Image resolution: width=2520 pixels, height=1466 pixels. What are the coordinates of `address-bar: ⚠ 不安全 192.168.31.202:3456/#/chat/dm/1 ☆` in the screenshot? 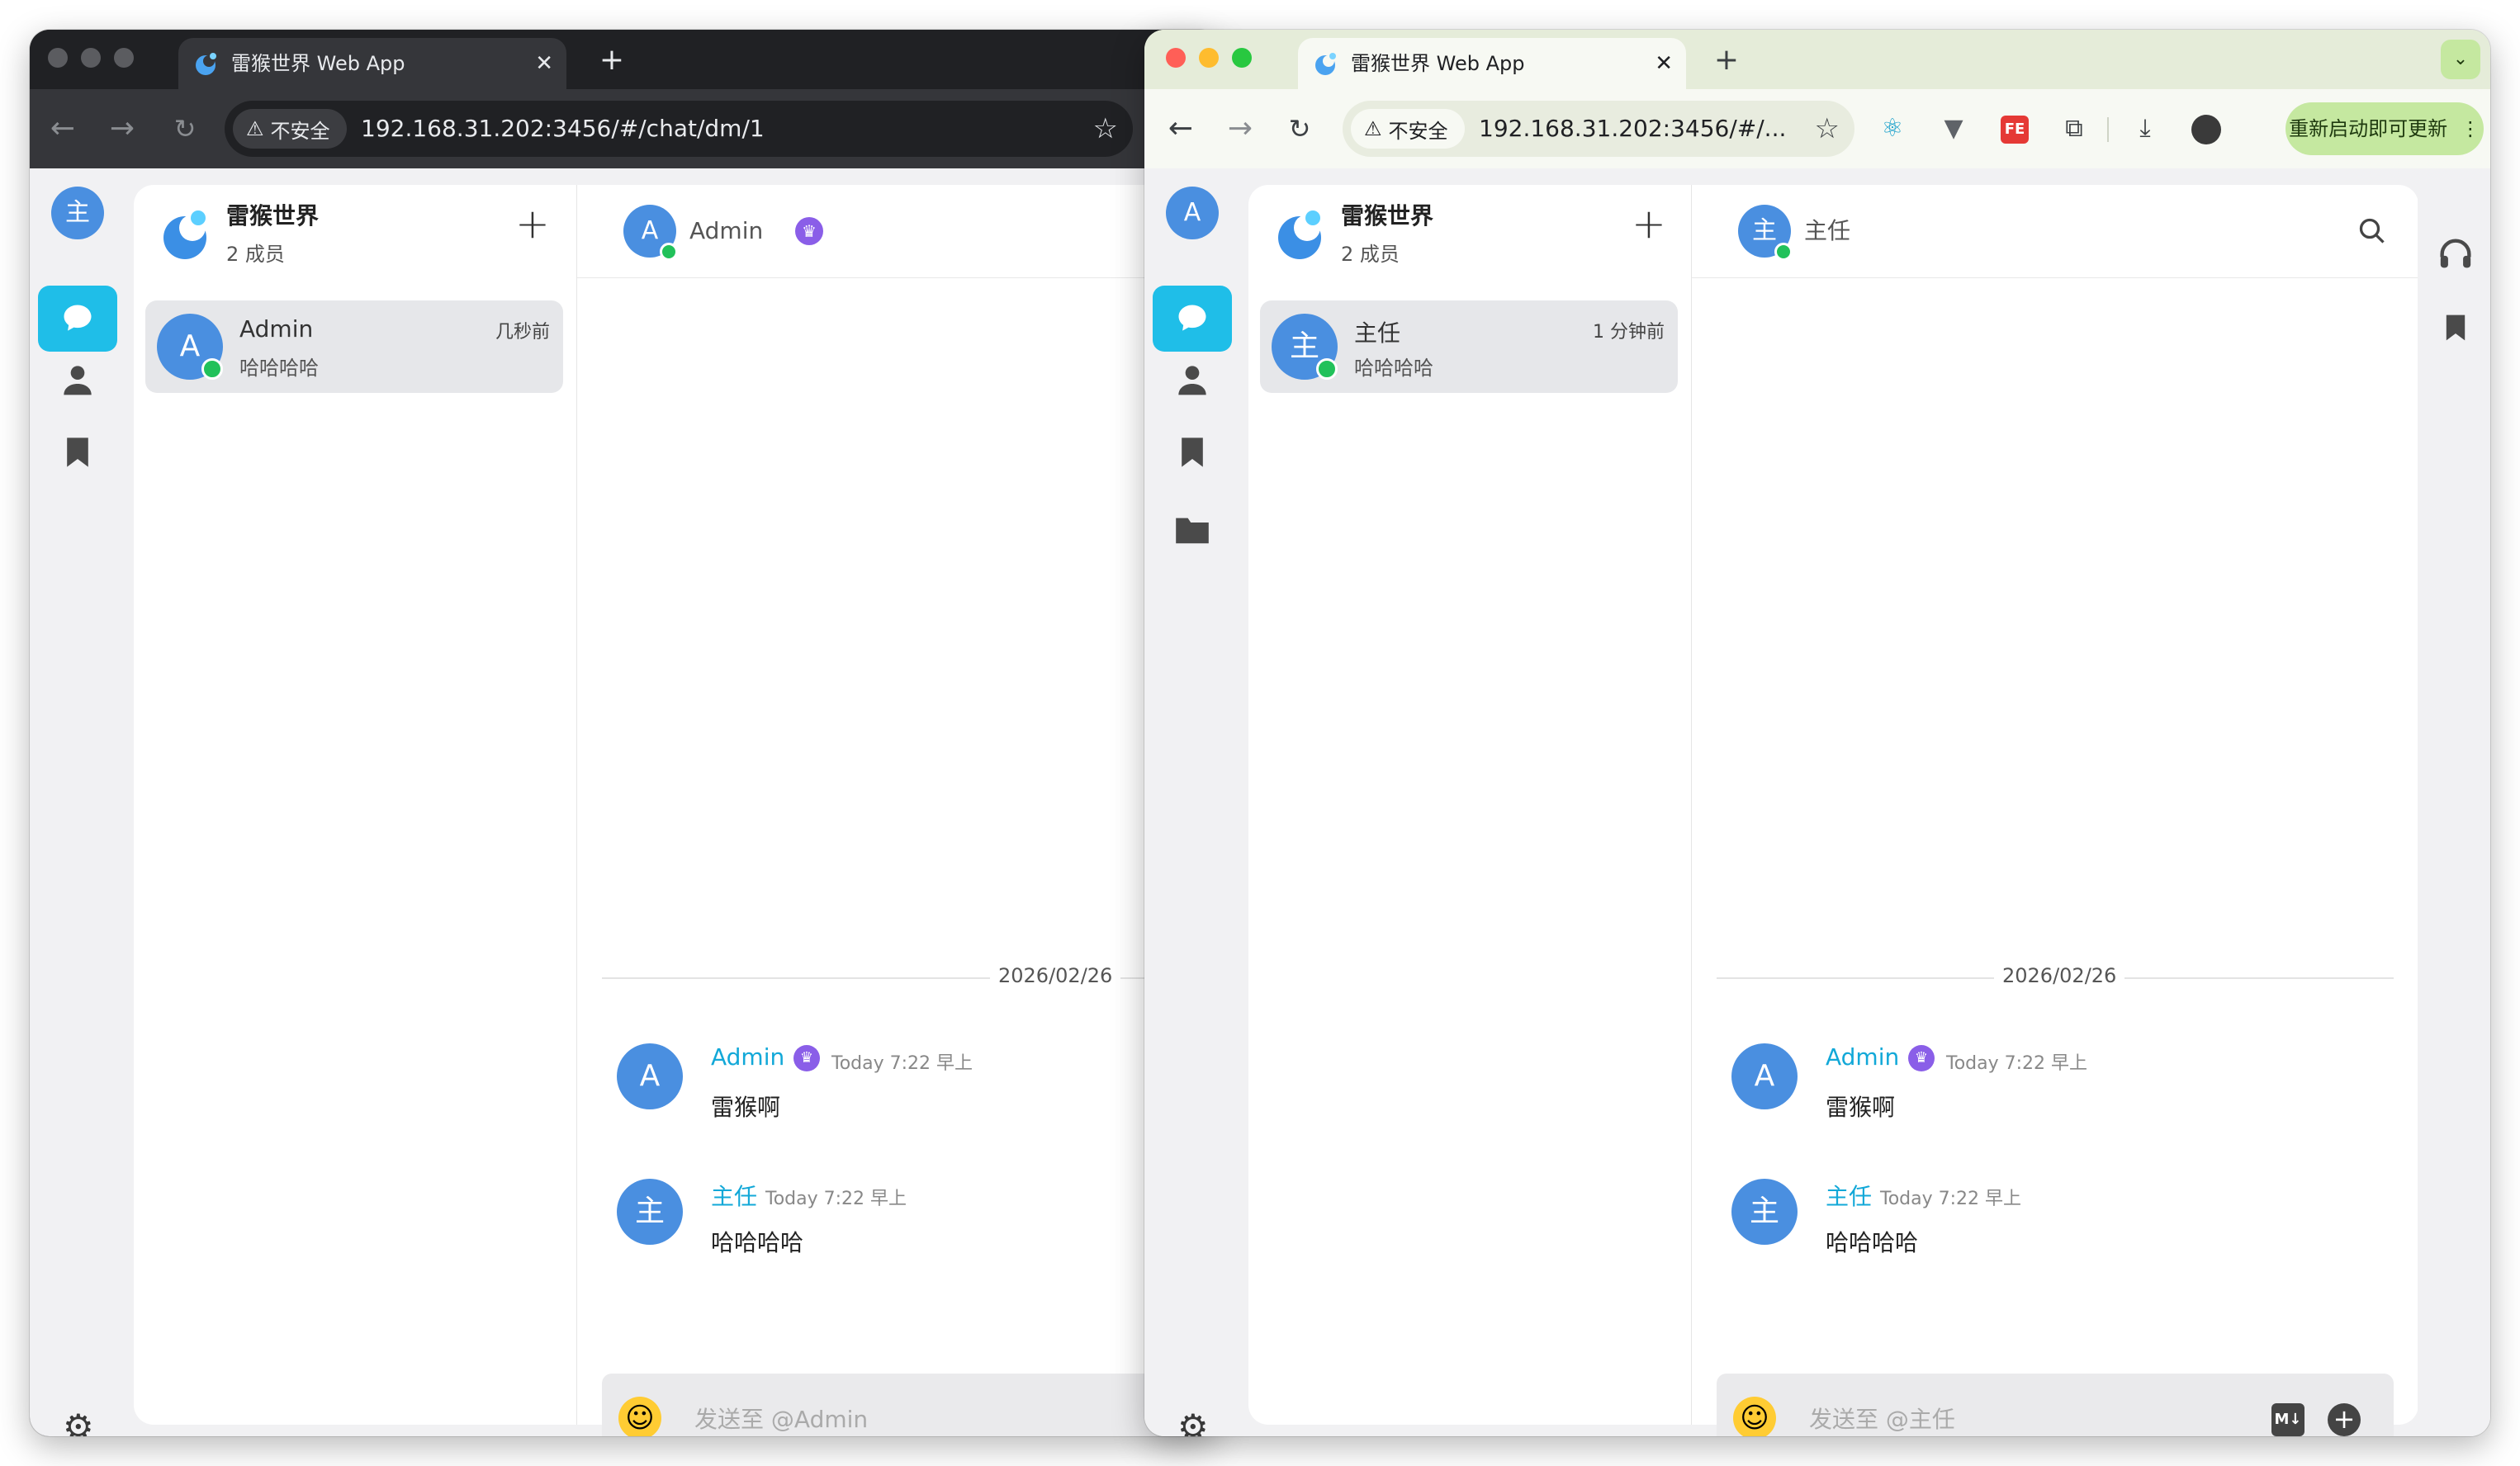 It's located at (679, 129).